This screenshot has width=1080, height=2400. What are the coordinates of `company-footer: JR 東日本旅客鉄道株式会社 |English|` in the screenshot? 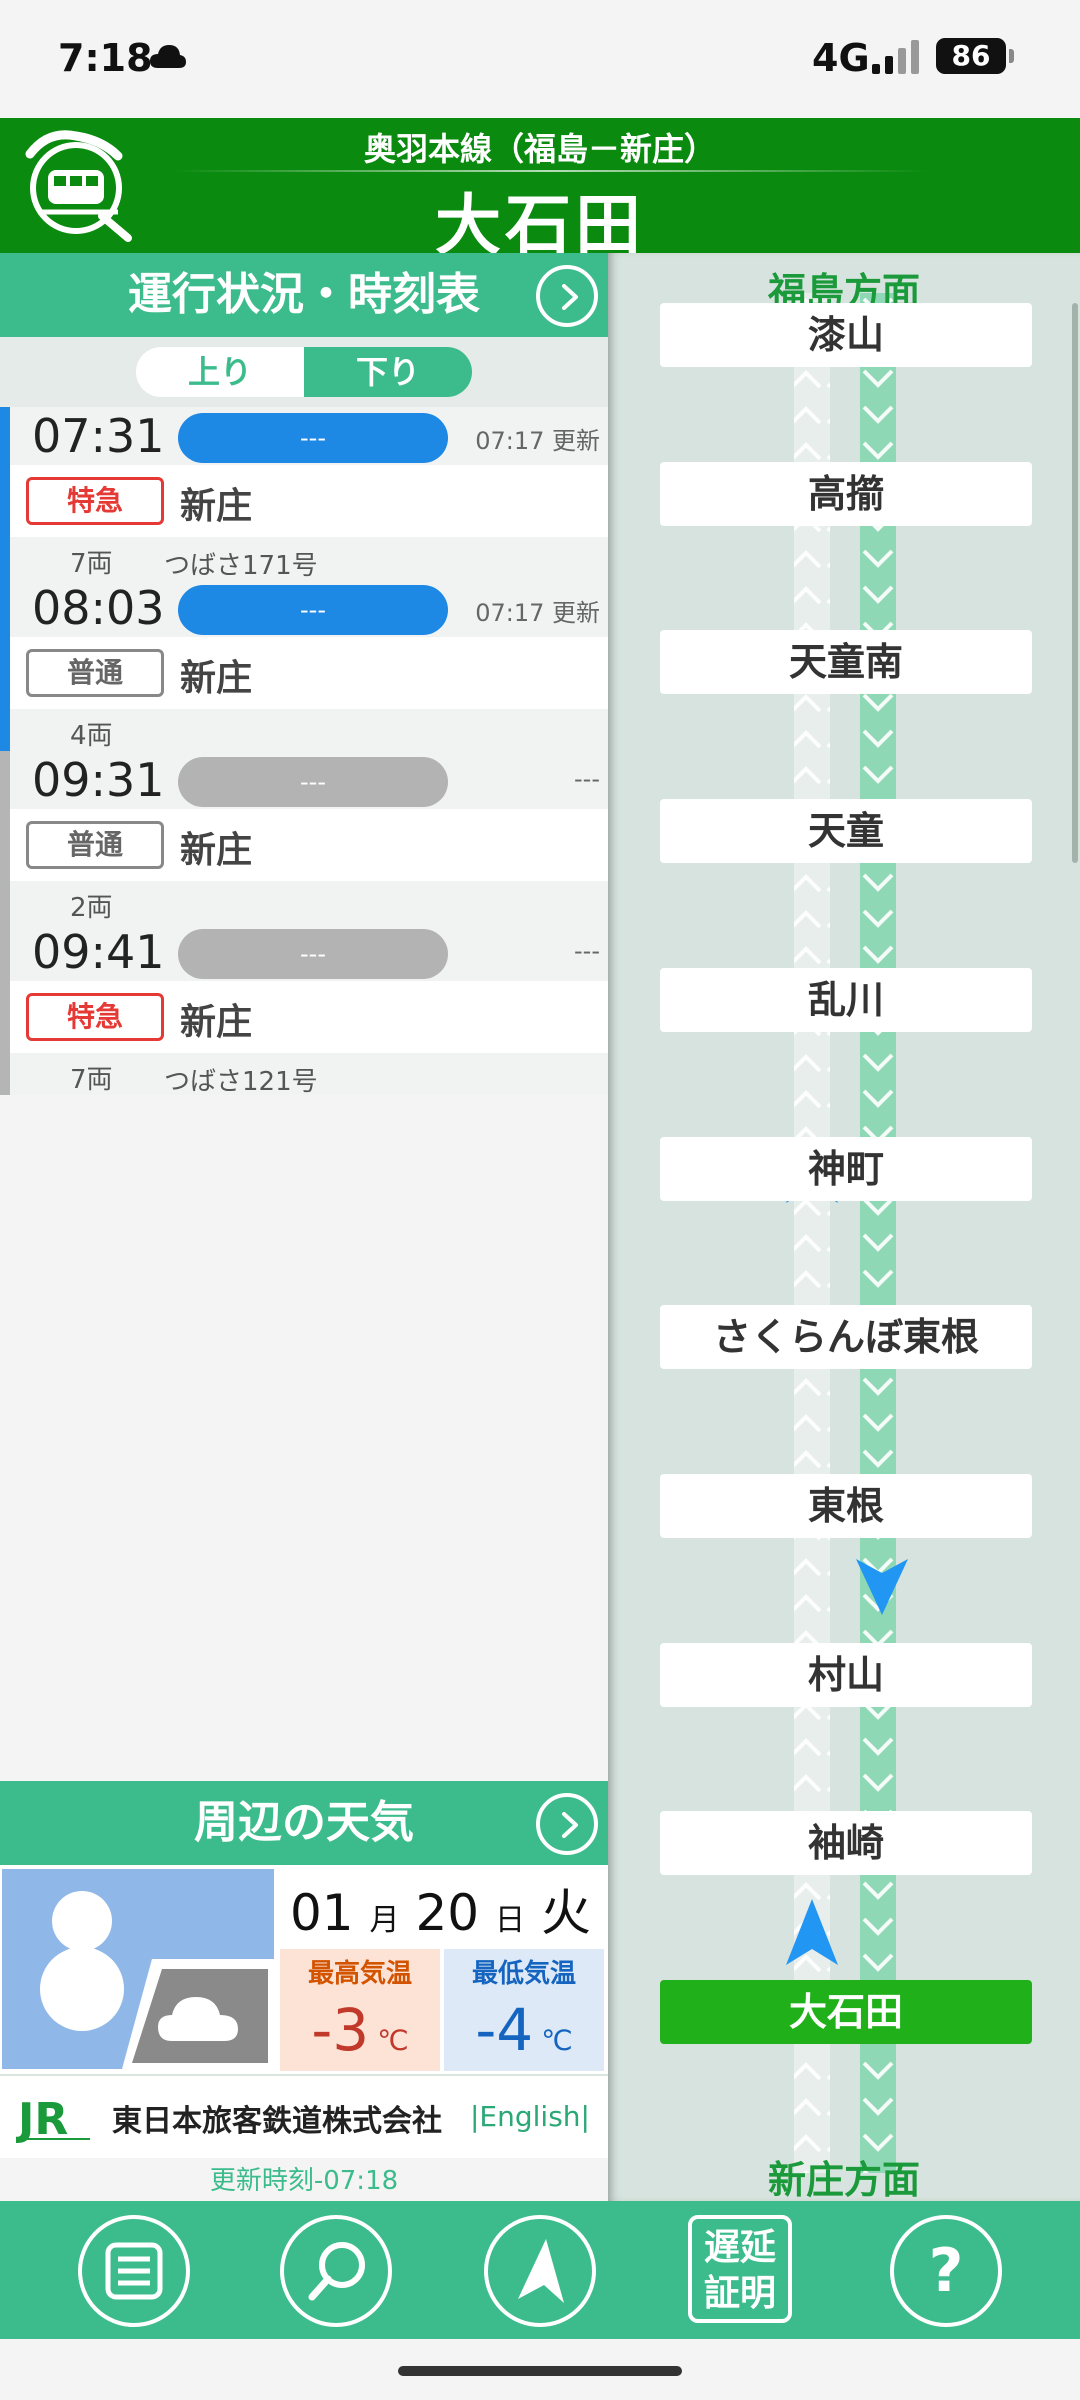 It's located at (304, 2116).